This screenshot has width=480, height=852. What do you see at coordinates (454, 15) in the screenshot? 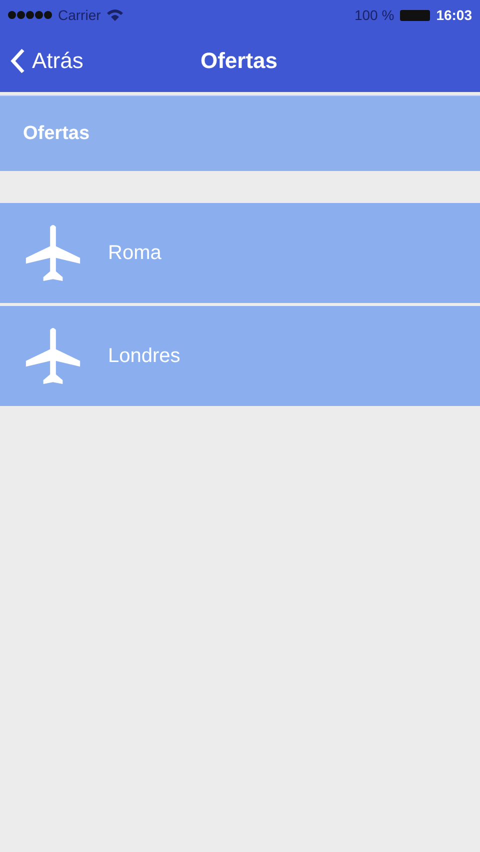
I see `clock: 16:03` at bounding box center [454, 15].